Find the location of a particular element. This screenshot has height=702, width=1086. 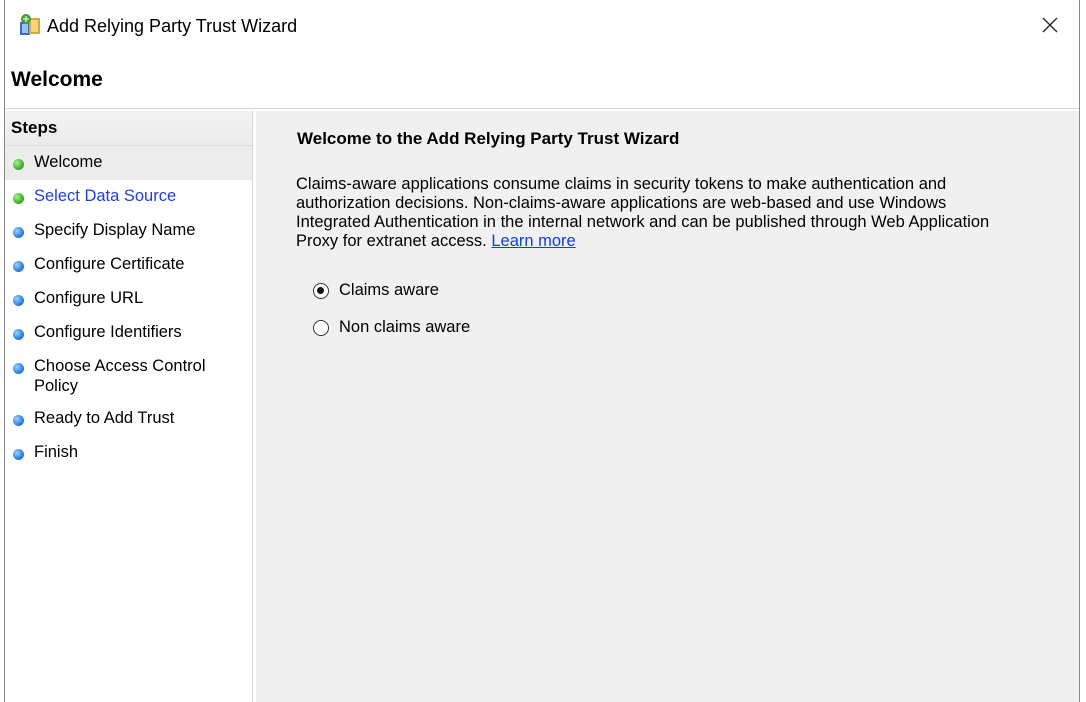

step-choose-access-control-policy: Choose Access Control Policy is located at coordinates (128, 376).